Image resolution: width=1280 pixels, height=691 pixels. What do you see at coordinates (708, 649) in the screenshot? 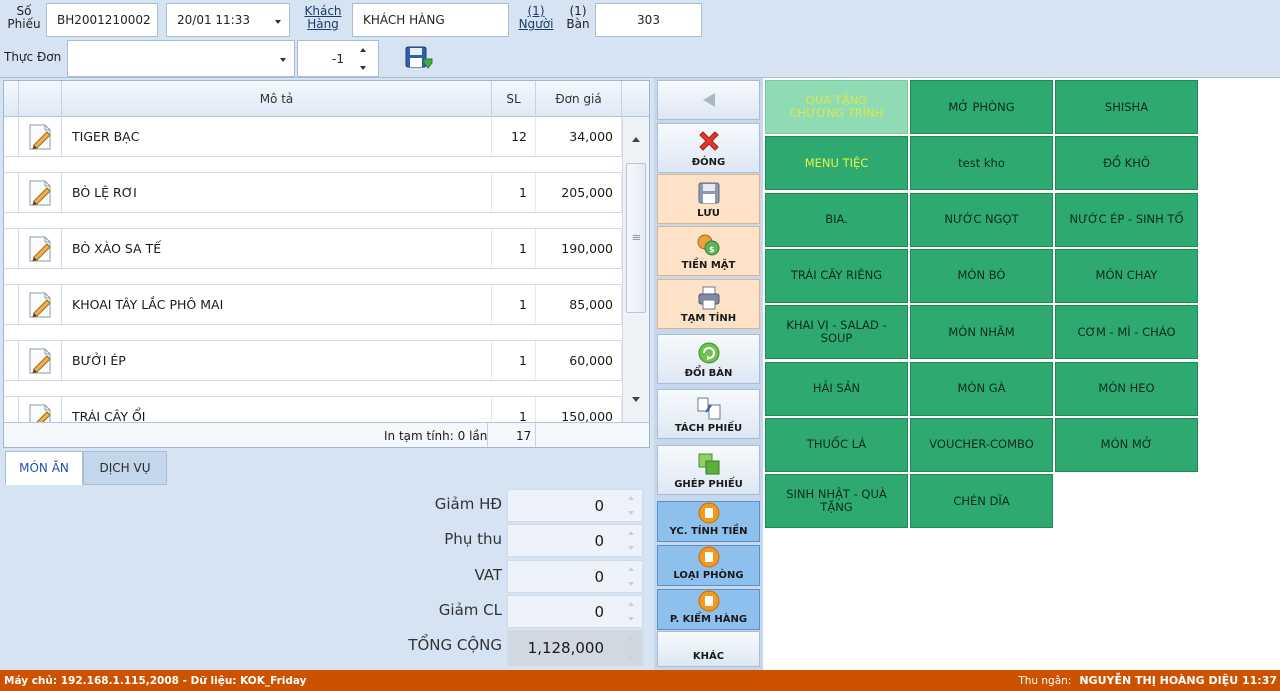
I see `other-button: KHÁC` at bounding box center [708, 649].